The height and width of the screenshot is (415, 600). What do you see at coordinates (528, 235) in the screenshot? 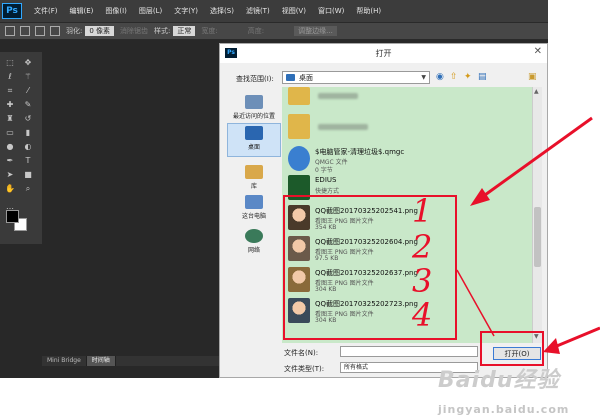
I see `annotation-arrows` at bounding box center [528, 235].